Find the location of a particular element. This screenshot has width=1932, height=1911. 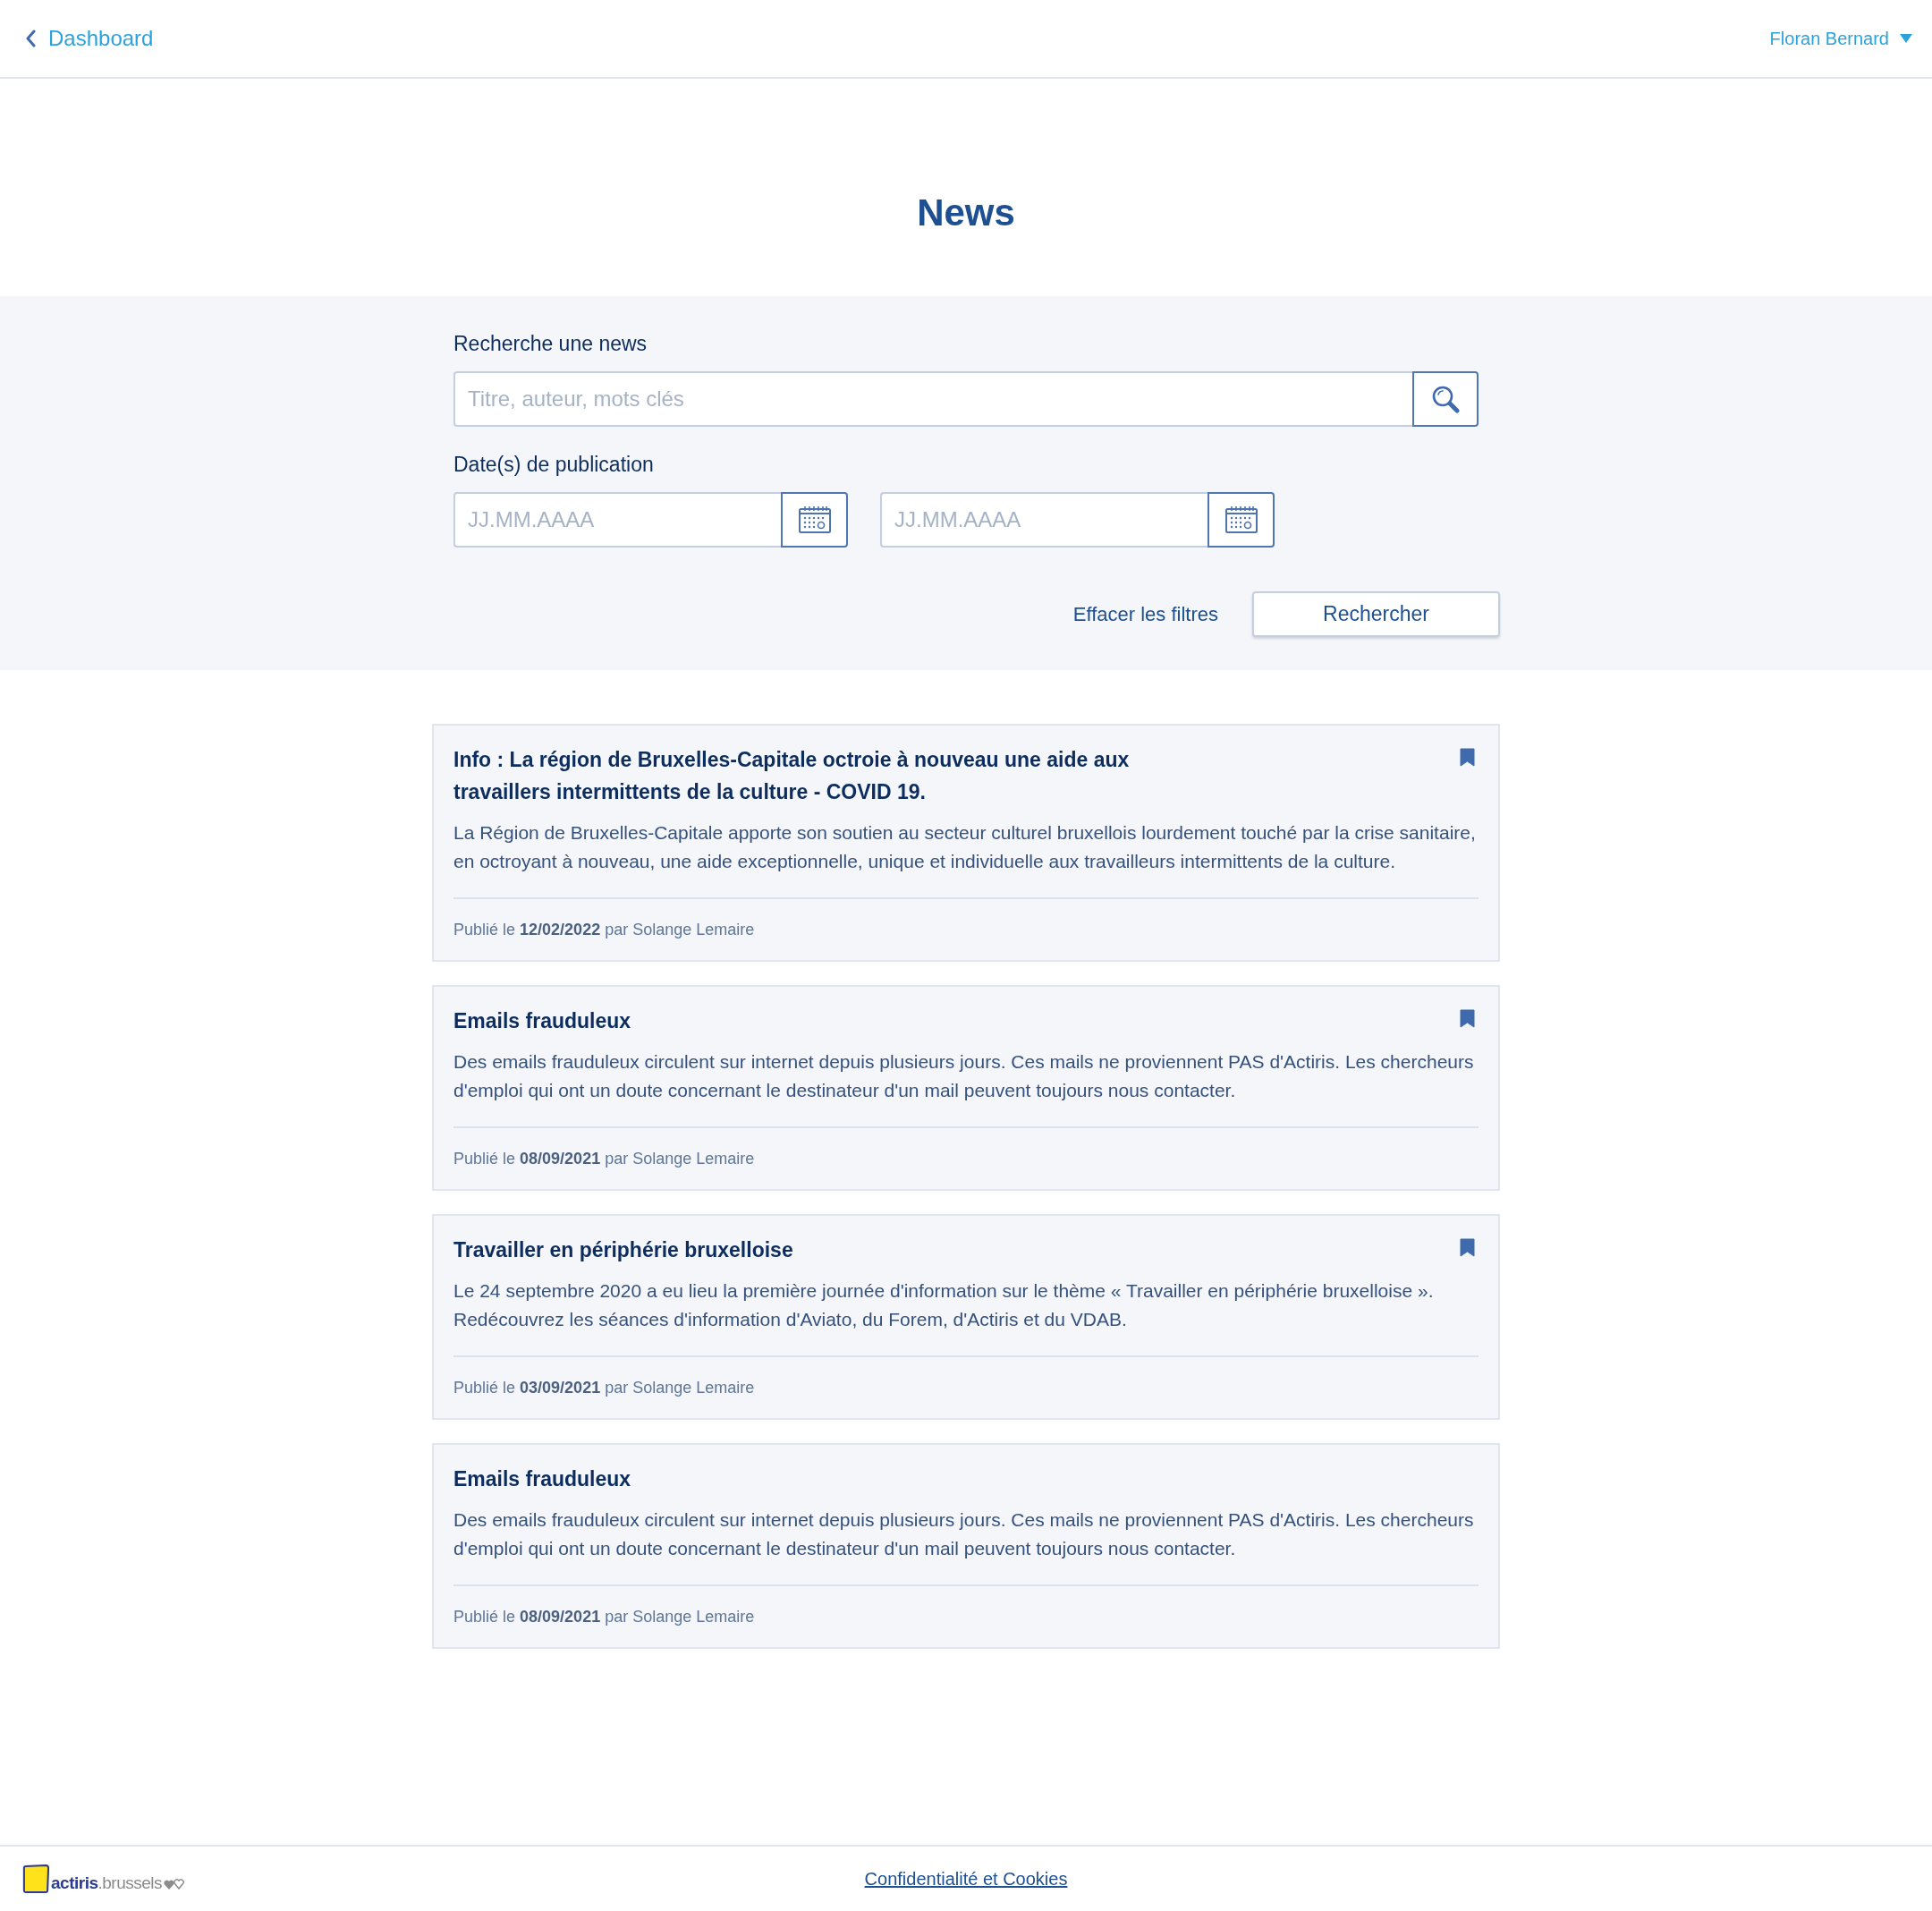

hearts-icon is located at coordinates (174, 1884).